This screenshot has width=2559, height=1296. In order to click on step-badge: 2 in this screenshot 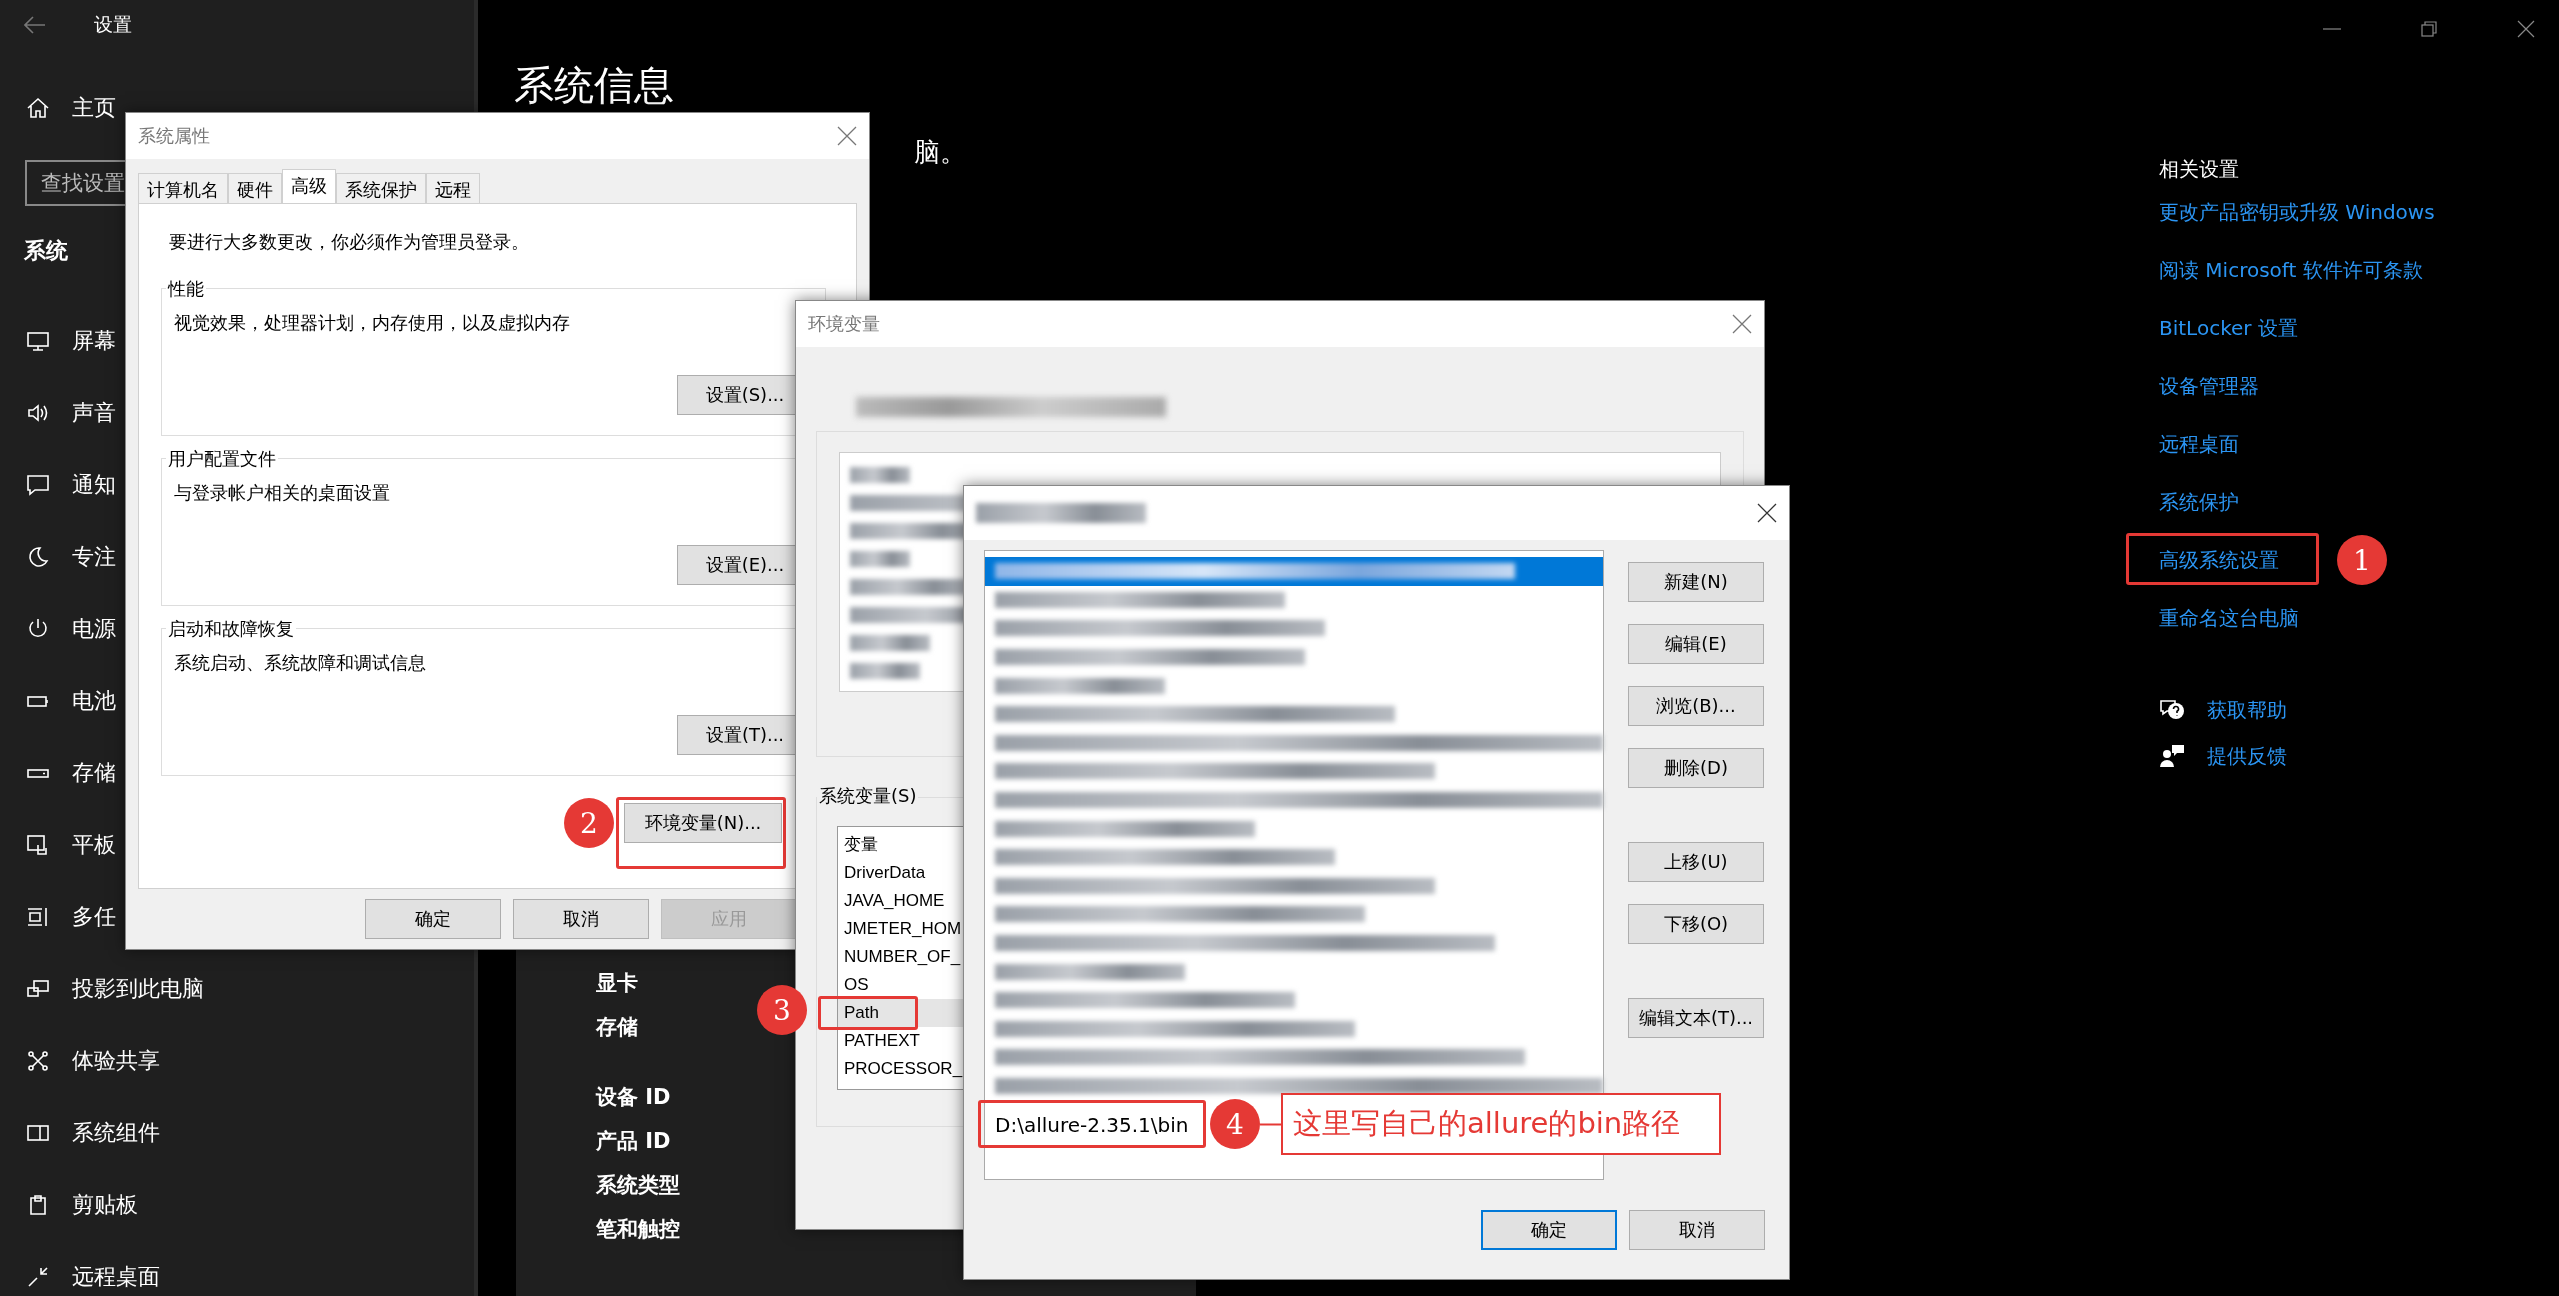, I will do `click(589, 823)`.